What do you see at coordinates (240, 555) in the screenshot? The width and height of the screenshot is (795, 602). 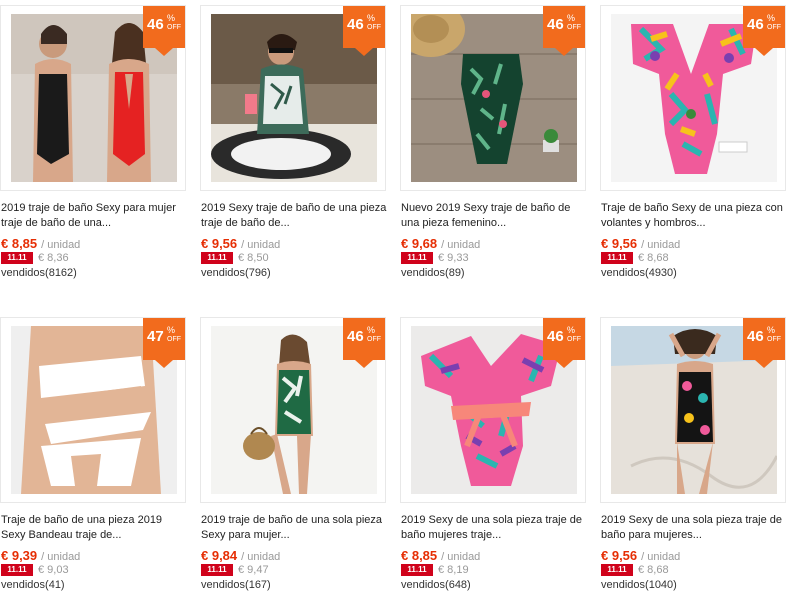 I see `price-row: € 9,84/ unidad` at bounding box center [240, 555].